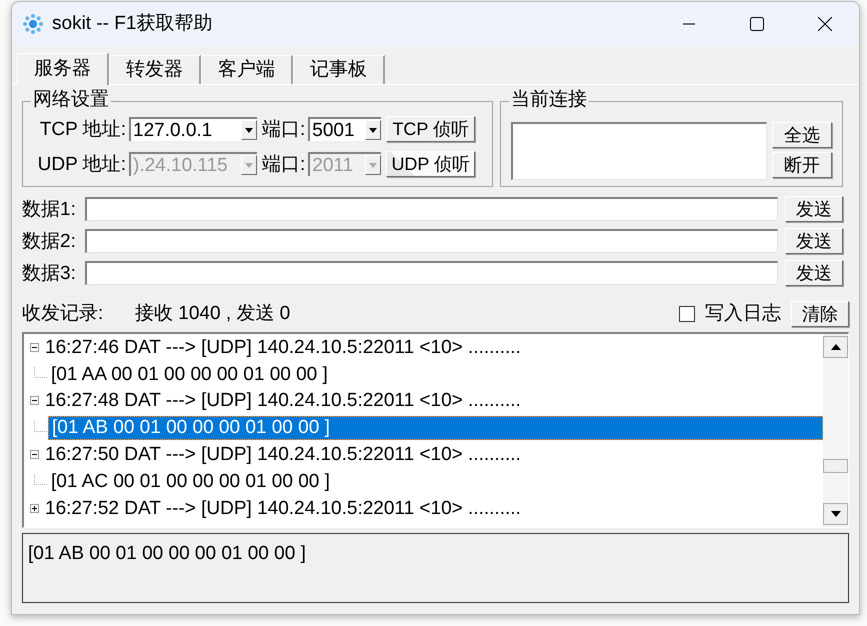 The width and height of the screenshot is (867, 626). What do you see at coordinates (549, 99) in the screenshot?
I see `group-title: 当前连接` at bounding box center [549, 99].